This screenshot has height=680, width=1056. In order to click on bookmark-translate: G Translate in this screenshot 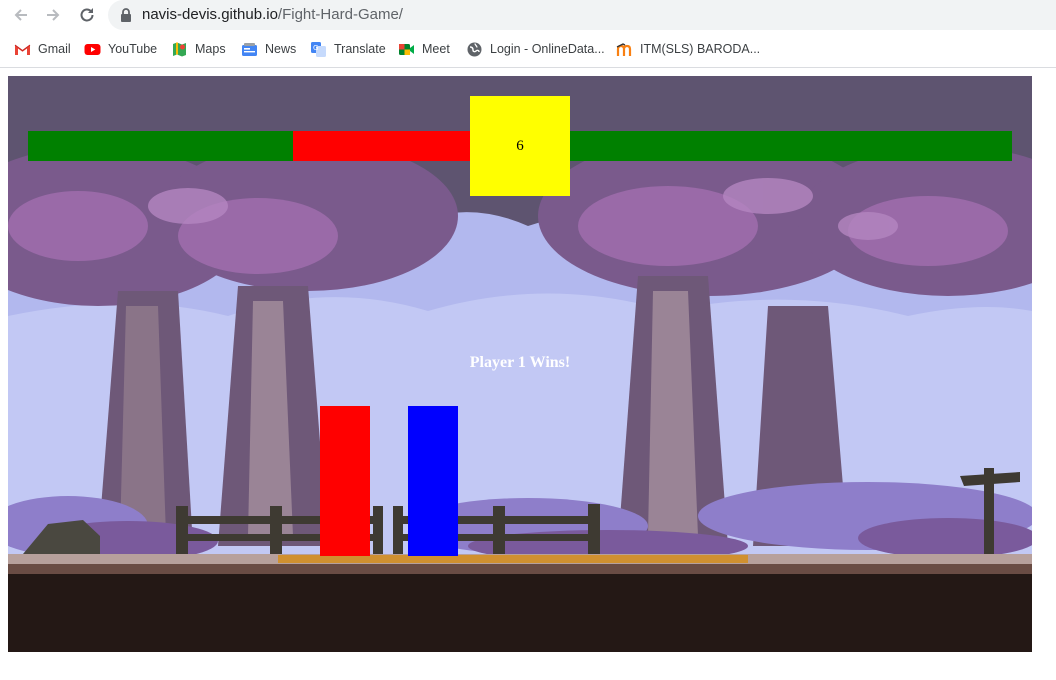, I will do `click(348, 49)`.